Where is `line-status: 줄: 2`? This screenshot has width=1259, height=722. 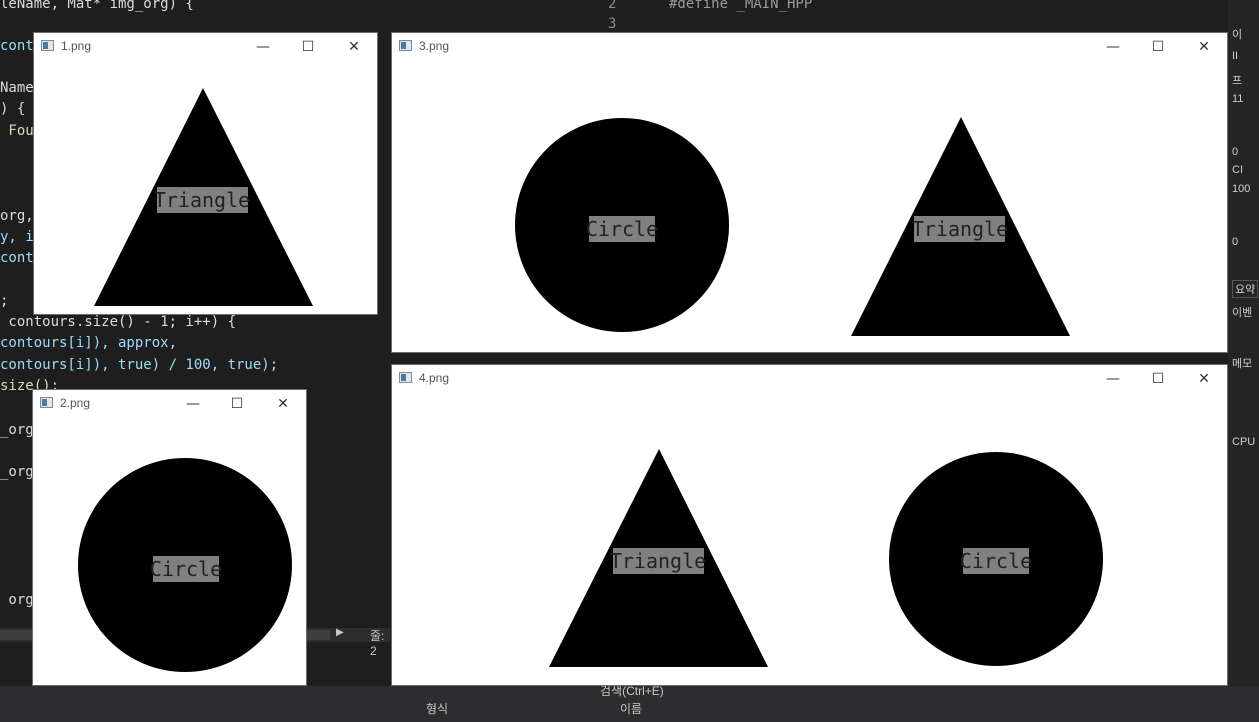
line-status: 줄: 2 is located at coordinates (377, 643).